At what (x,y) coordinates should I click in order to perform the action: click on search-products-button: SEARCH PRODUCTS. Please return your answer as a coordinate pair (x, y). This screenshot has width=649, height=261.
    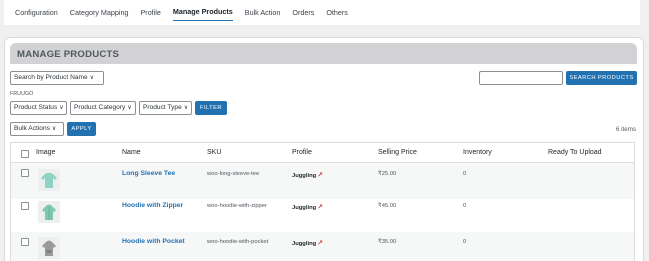
    Looking at the image, I should click on (601, 78).